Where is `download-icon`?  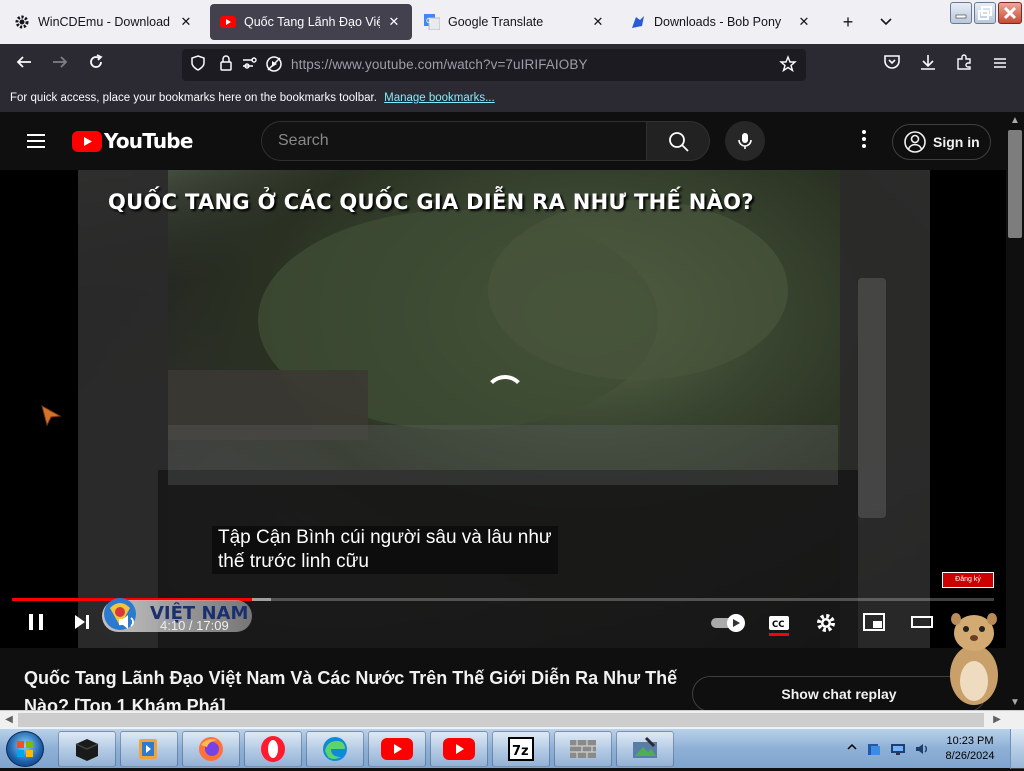
download-icon is located at coordinates (928, 62).